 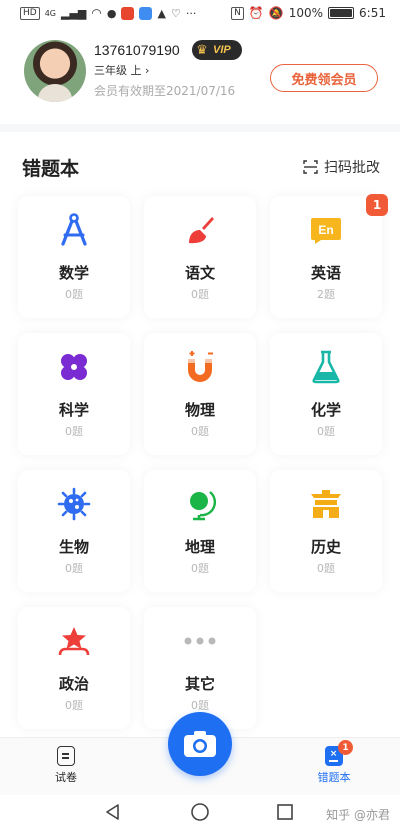 I want to click on brush-icon, so click(x=200, y=230).